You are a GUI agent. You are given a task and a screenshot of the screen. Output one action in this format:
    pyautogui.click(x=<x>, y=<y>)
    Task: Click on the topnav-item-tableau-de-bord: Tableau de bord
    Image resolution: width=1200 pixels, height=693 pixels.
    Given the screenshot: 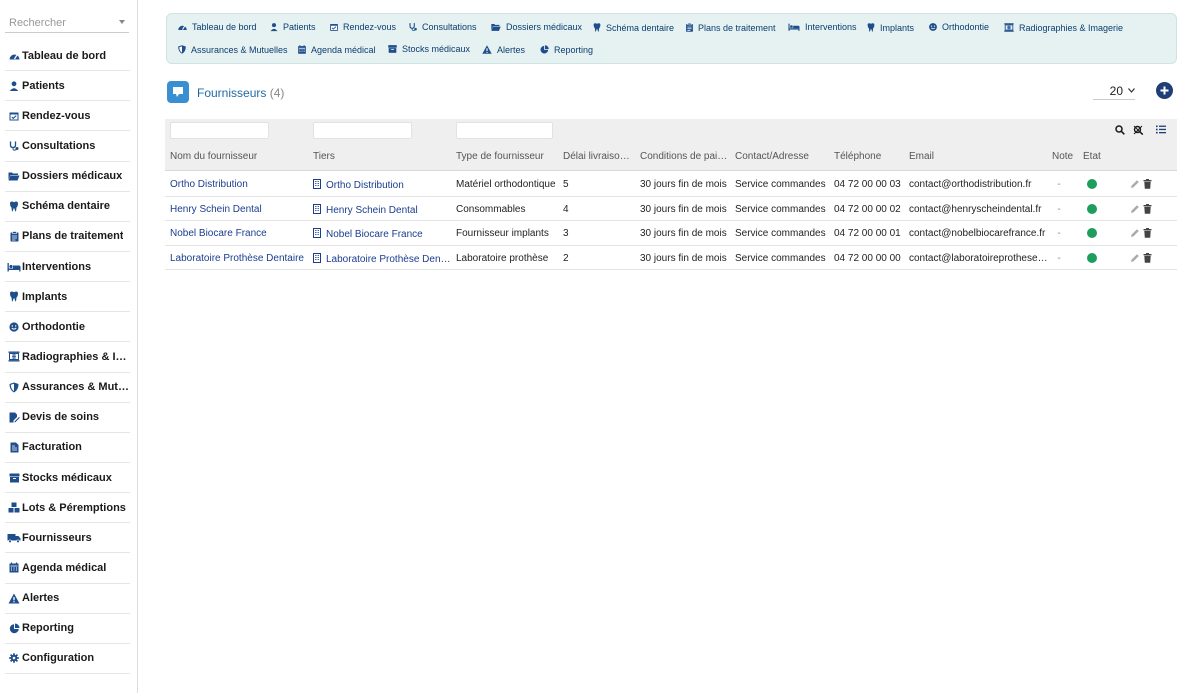 What is the action you would take?
    pyautogui.click(x=217, y=27)
    